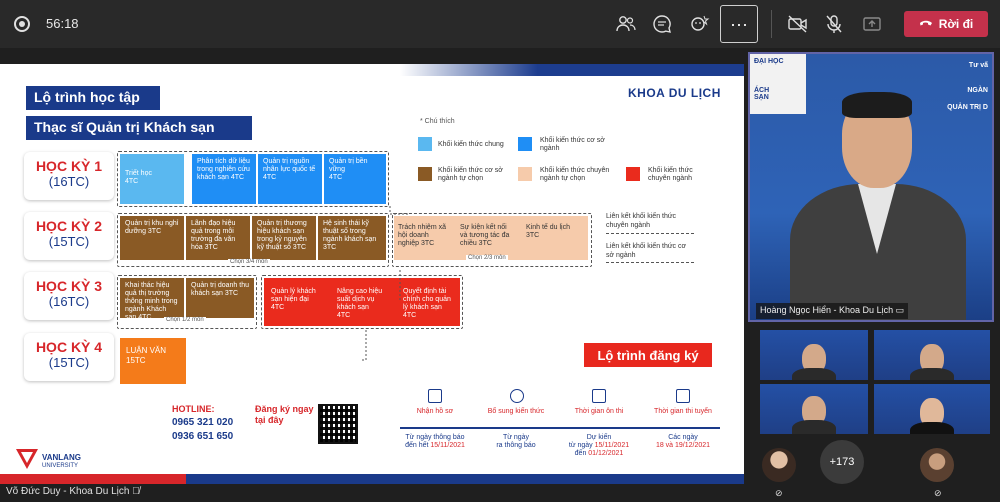 The width and height of the screenshot is (1000, 502). Describe the element at coordinates (626, 24) in the screenshot. I see `participants-icon` at that location.